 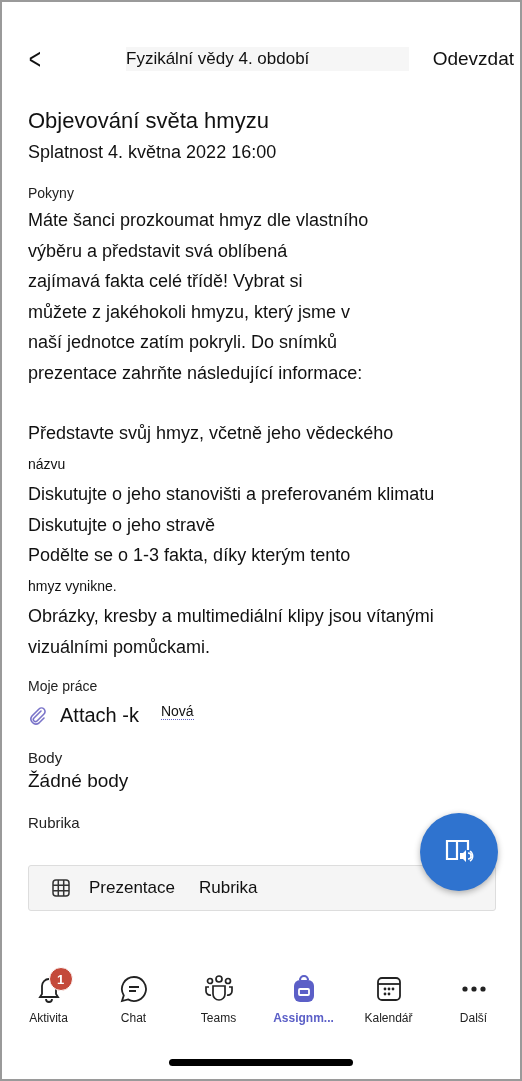 I want to click on instruction-line: vizuálními pomůckami., so click(x=120, y=647).